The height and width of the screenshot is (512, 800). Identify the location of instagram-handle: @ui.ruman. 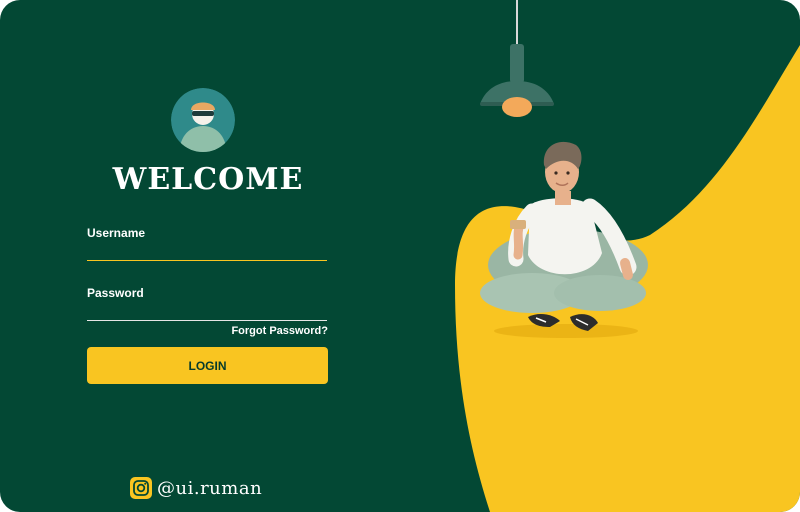
(209, 488).